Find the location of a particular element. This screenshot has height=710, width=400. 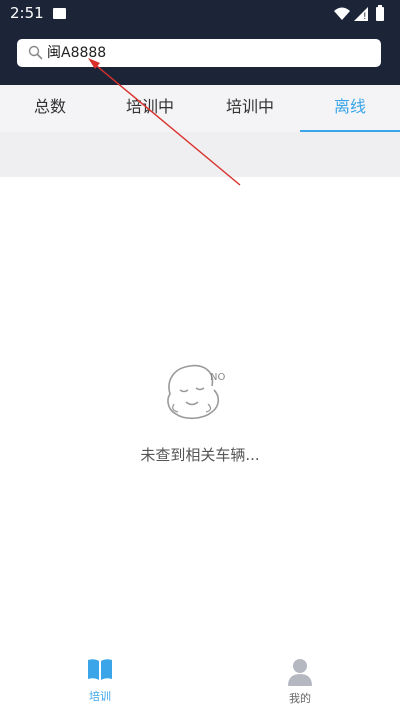

nav-training: 培训 is located at coordinates (100, 680).